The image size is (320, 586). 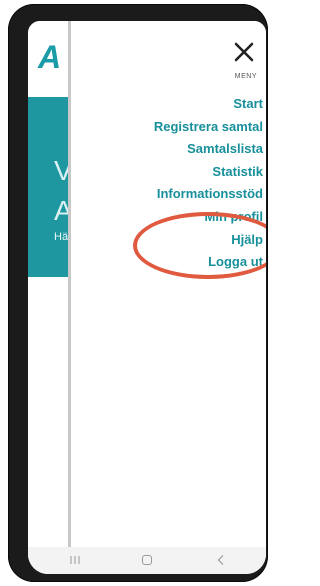 I want to click on back-button, so click(x=221, y=560).